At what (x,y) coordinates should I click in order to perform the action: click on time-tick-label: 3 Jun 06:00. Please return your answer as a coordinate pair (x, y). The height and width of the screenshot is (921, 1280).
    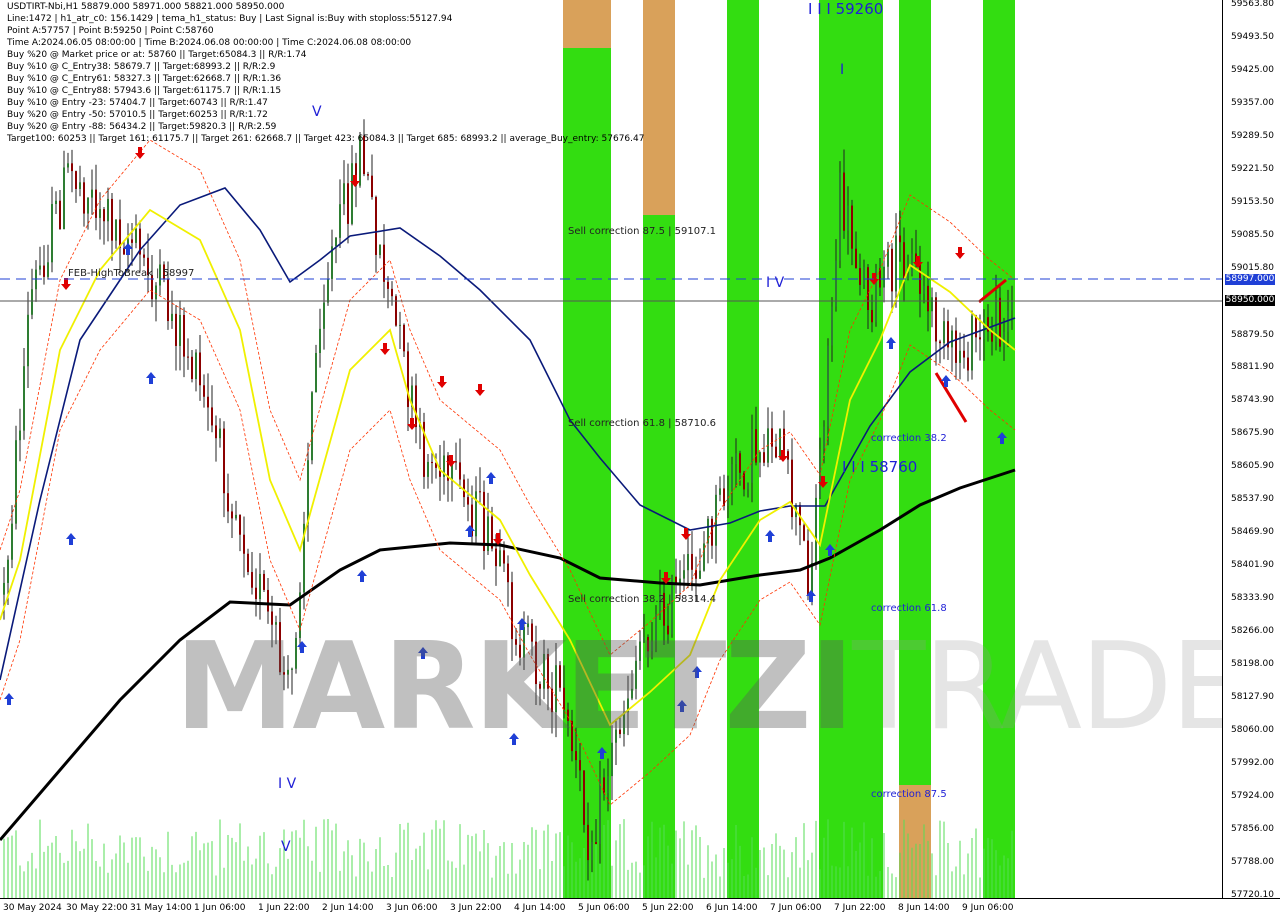
    Looking at the image, I should click on (412, 908).